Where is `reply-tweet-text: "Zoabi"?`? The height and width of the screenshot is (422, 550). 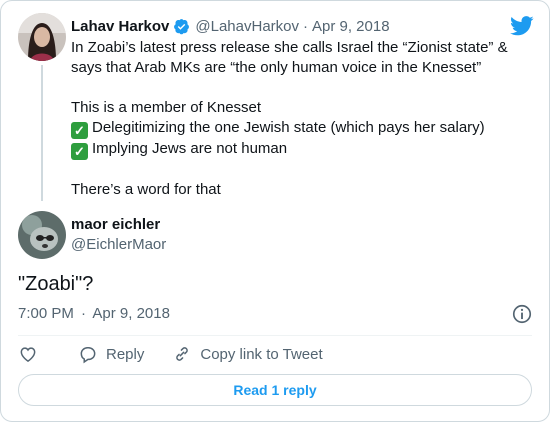 reply-tweet-text: "Zoabi"? is located at coordinates (56, 284).